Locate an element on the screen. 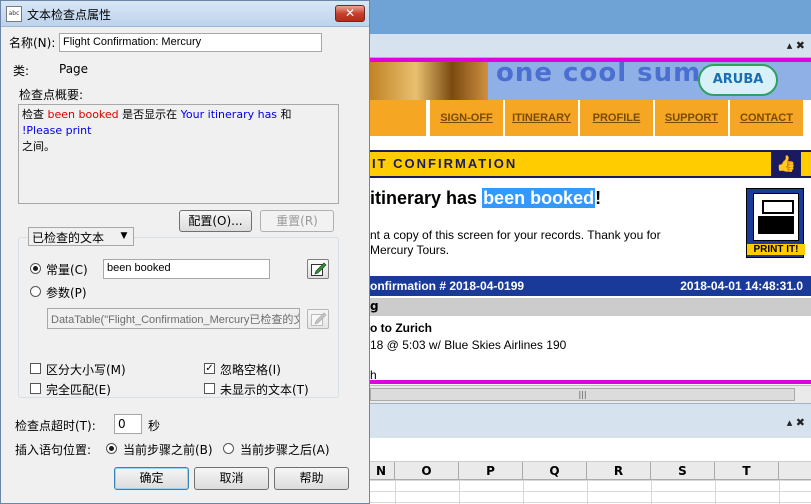 The height and width of the screenshot is (504, 811). edit-constant-button is located at coordinates (318, 269).